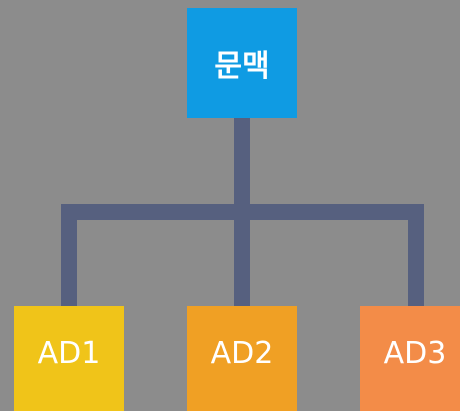 The height and width of the screenshot is (411, 460). I want to click on root-node-label: 문맥, so click(242, 66).